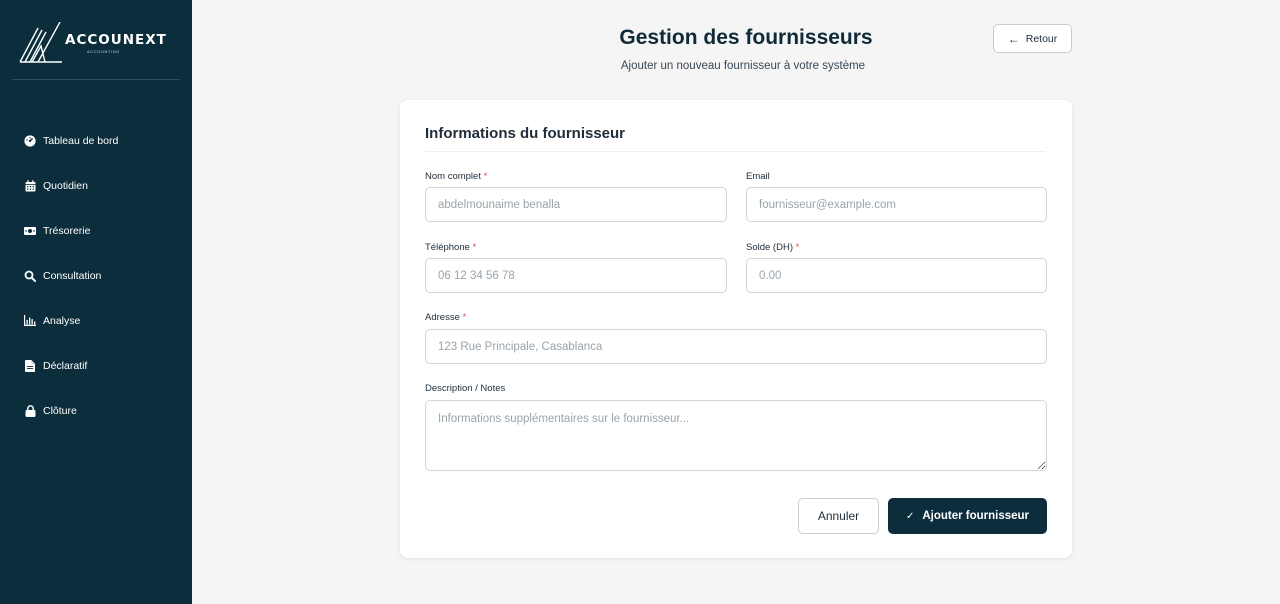 This screenshot has width=1280, height=604. I want to click on cancel-button: Annuler, so click(838, 516).